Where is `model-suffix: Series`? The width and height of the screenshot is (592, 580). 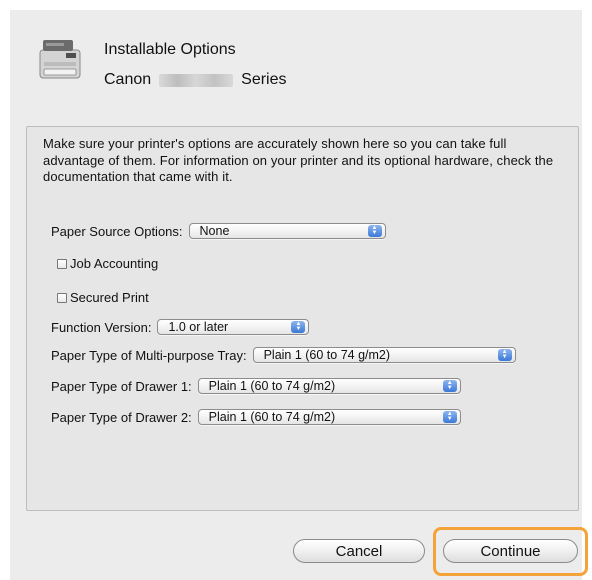
model-suffix: Series is located at coordinates (264, 79).